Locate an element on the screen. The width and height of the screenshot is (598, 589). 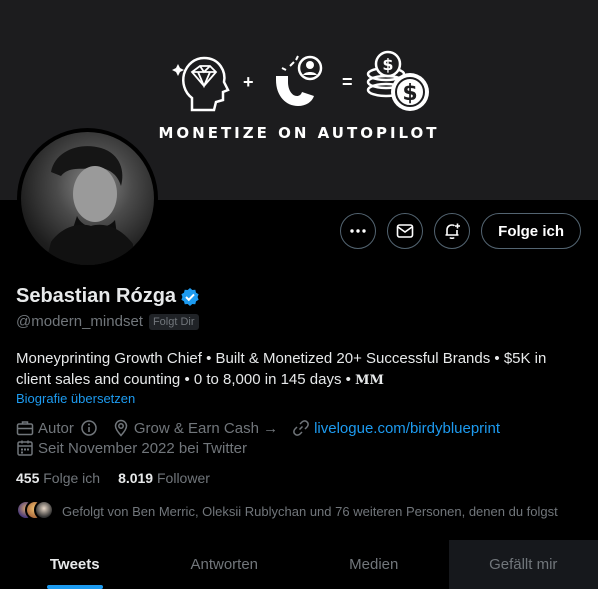
notifications-button is located at coordinates (452, 231).